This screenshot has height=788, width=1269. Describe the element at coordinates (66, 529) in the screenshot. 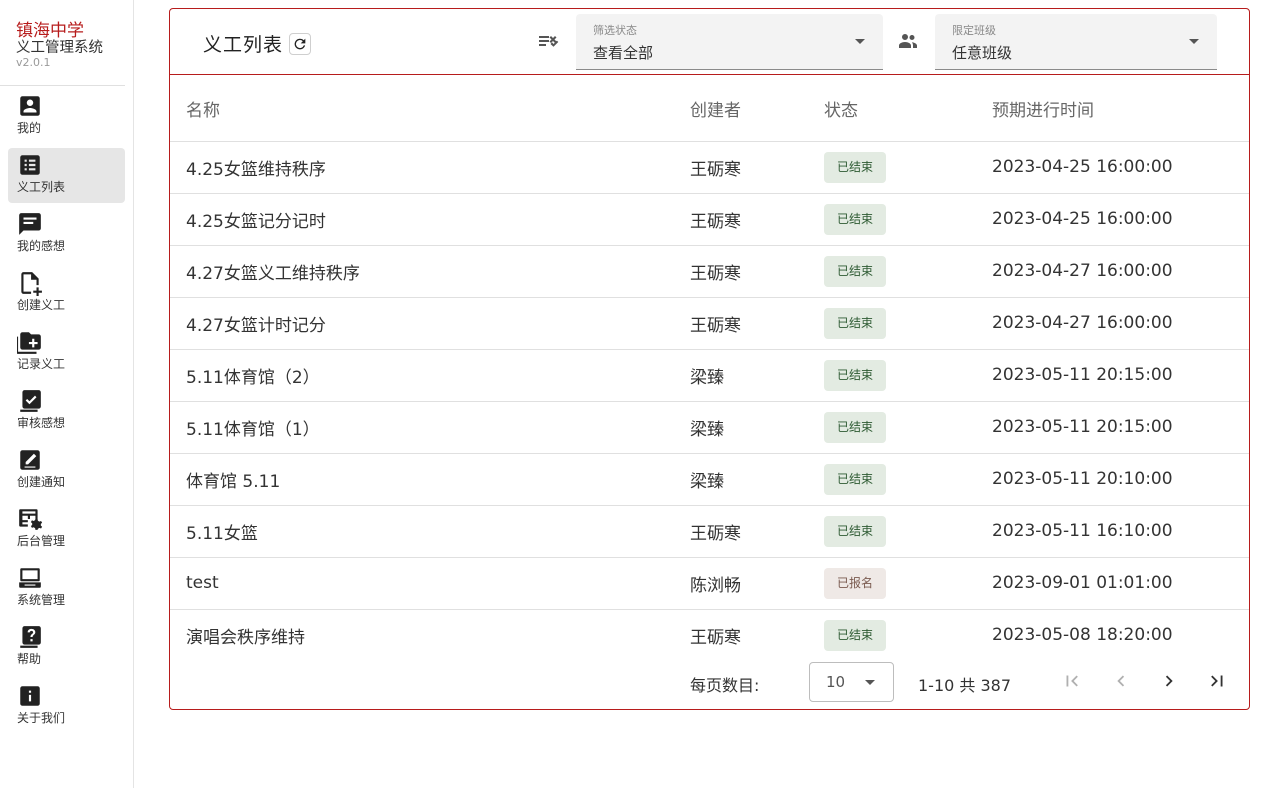

I see `sidebar-item-backend-admin: 后台管理` at that location.